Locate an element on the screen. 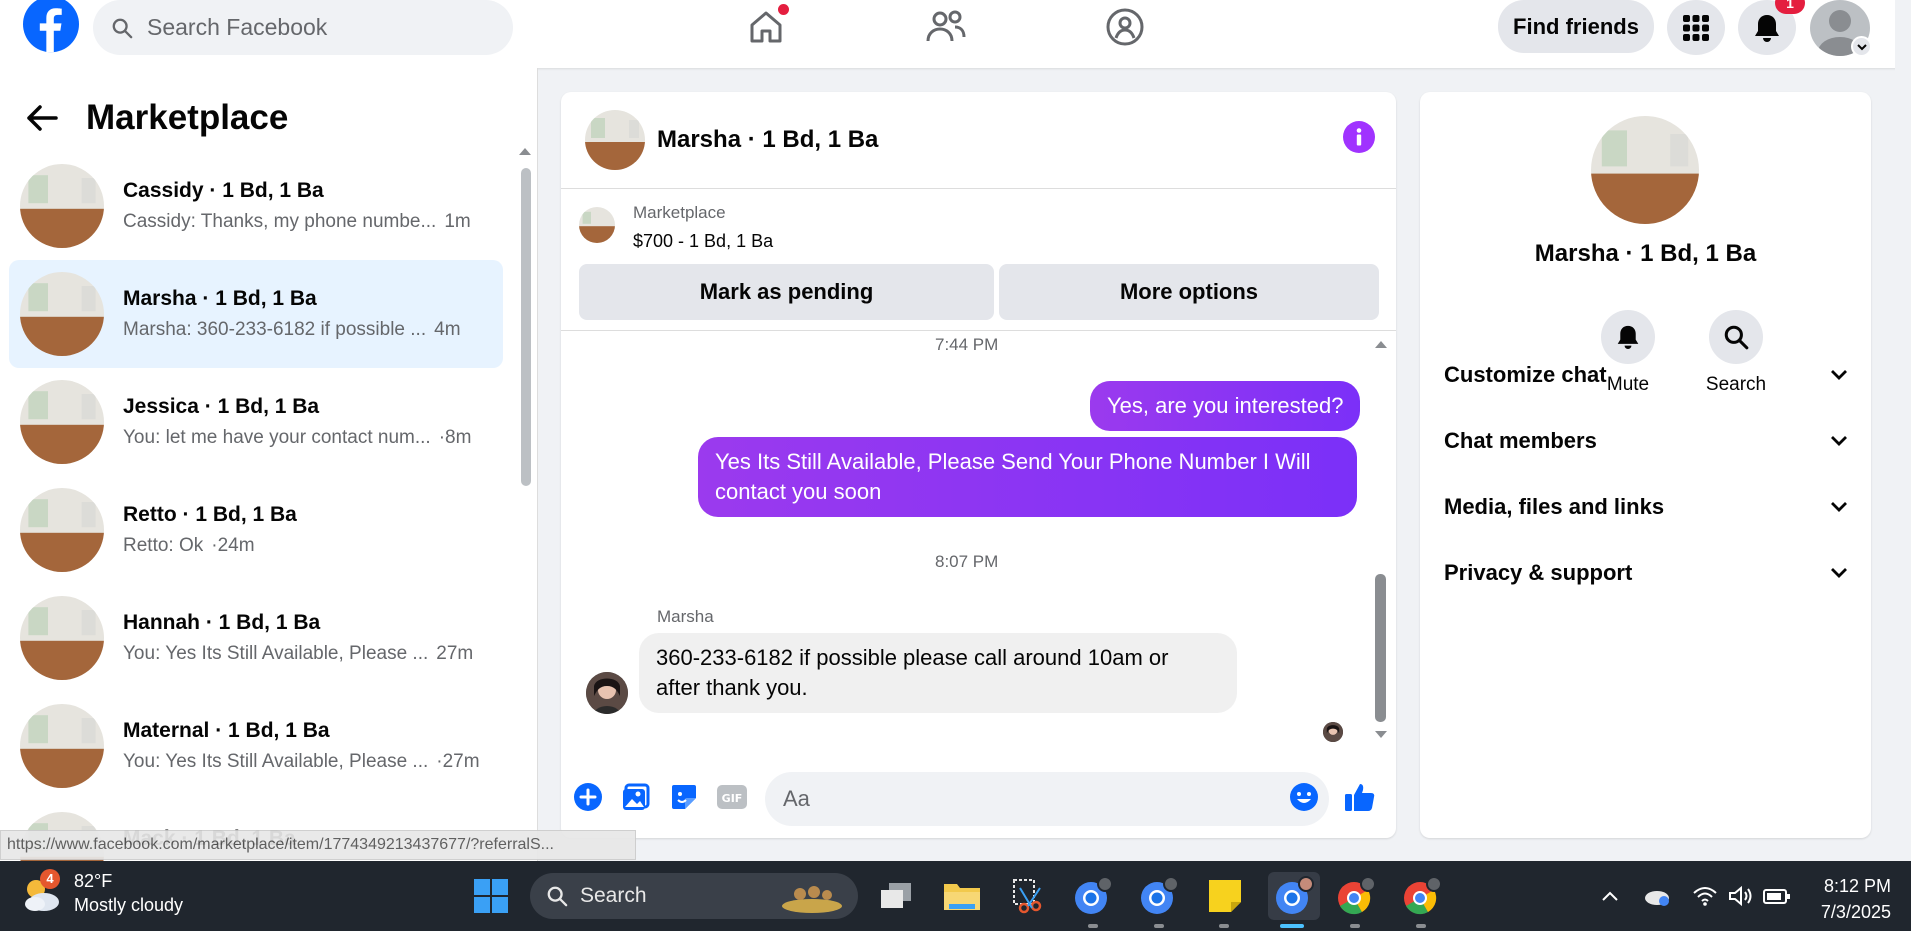 The image size is (1911, 931). sent-message: Yes, are you interested? is located at coordinates (1225, 406).